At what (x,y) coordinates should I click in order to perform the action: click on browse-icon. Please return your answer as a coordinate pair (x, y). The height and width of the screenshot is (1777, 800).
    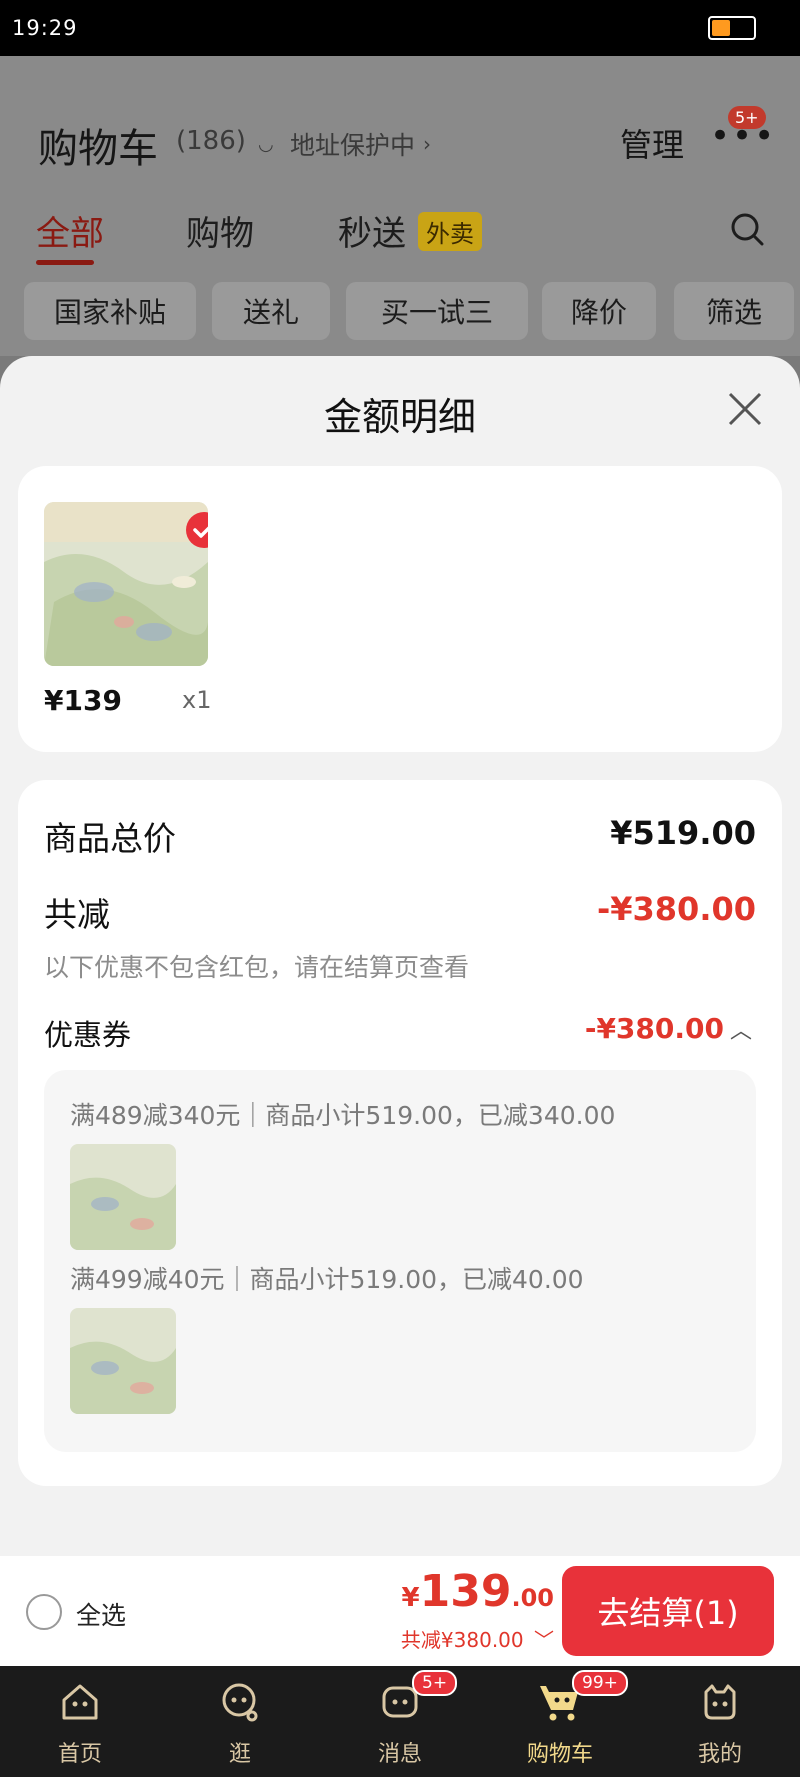
    Looking at the image, I should click on (240, 1702).